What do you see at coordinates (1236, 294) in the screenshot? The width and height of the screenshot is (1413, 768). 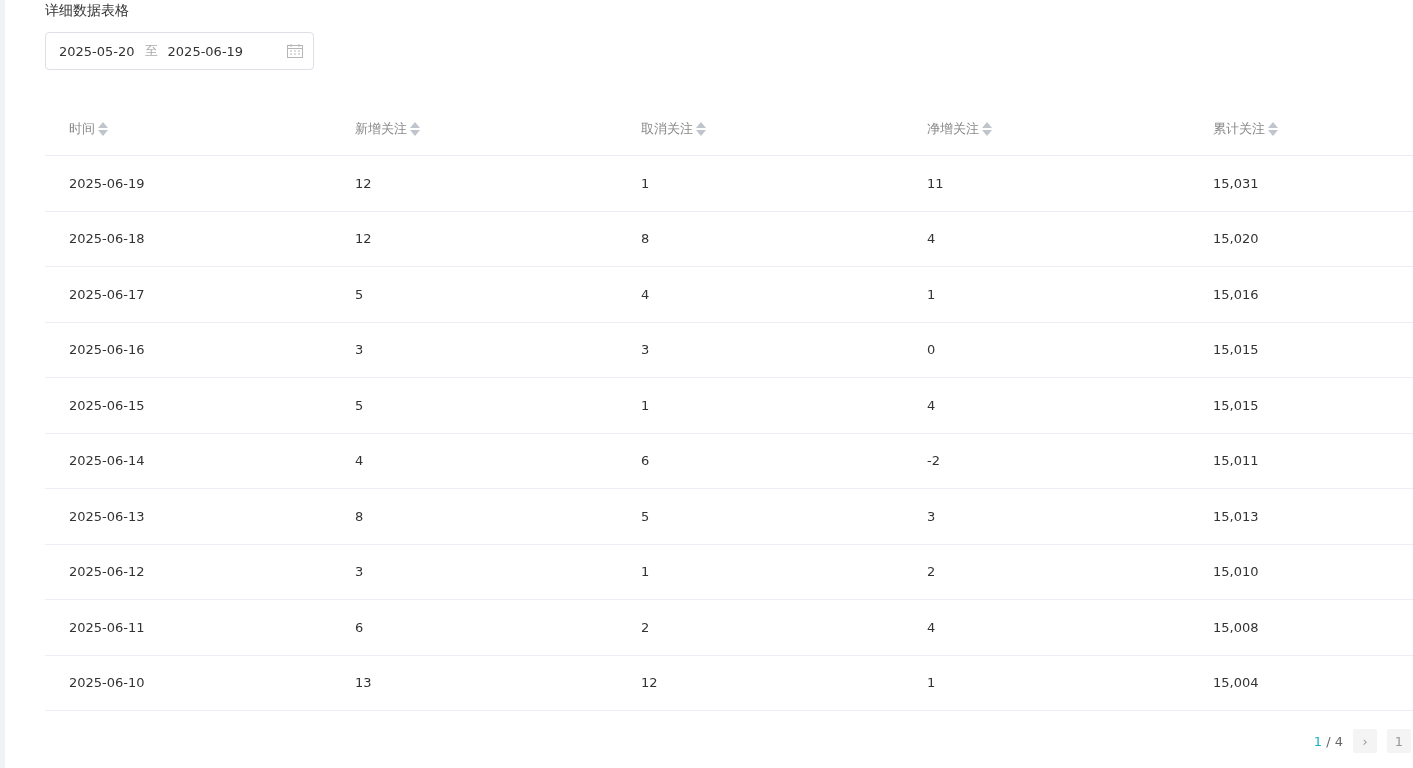 I see `table-cell: 15,016` at bounding box center [1236, 294].